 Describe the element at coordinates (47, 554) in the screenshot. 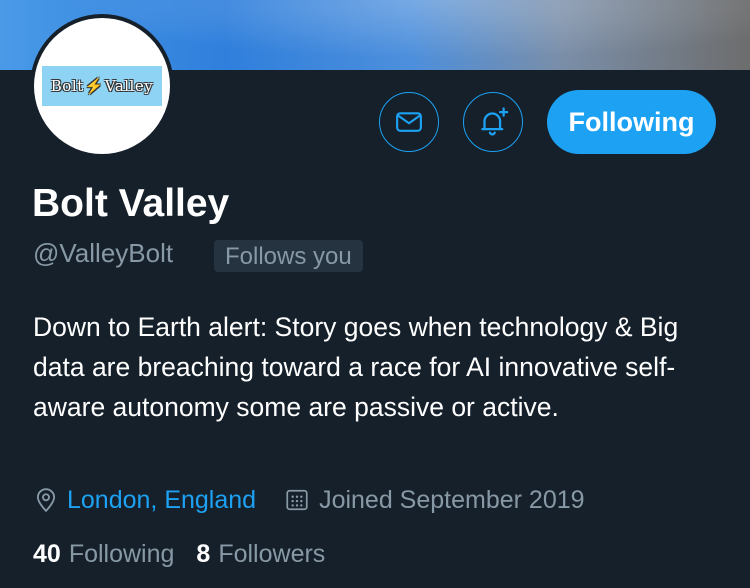

I see `following-count: 40` at that location.